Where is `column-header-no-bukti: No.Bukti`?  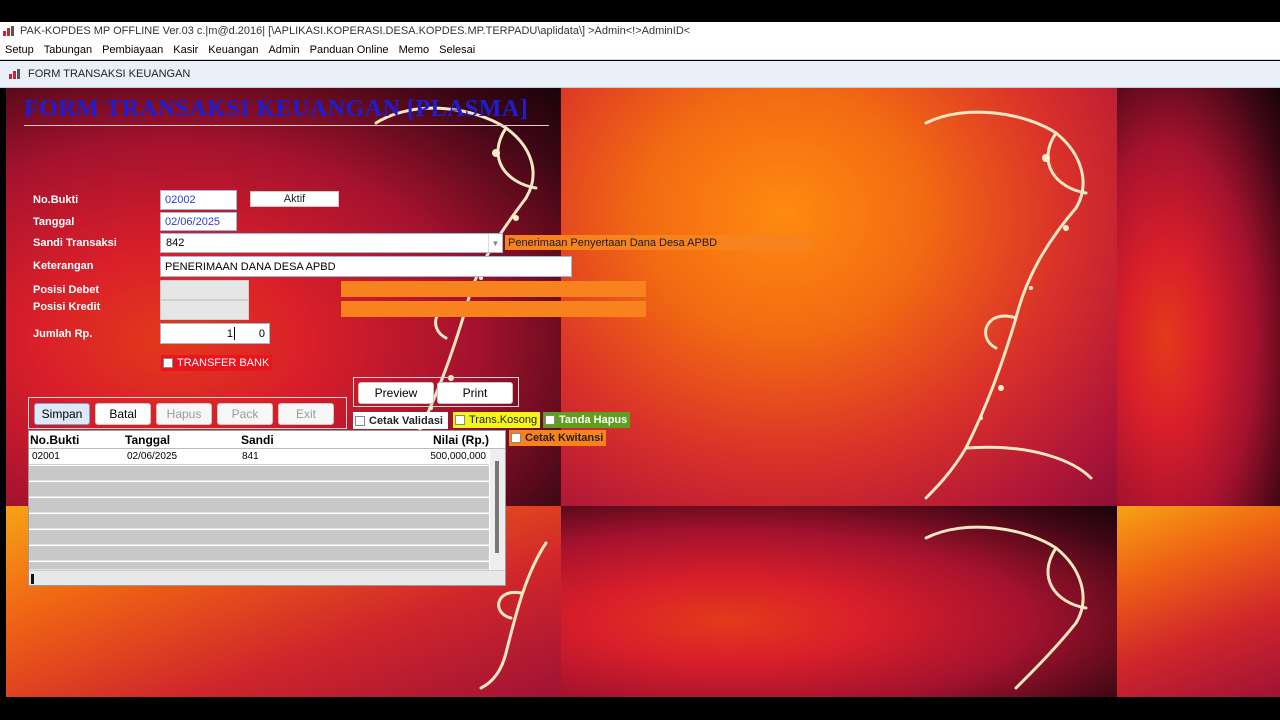 column-header-no-bukti: No.Bukti is located at coordinates (54, 440).